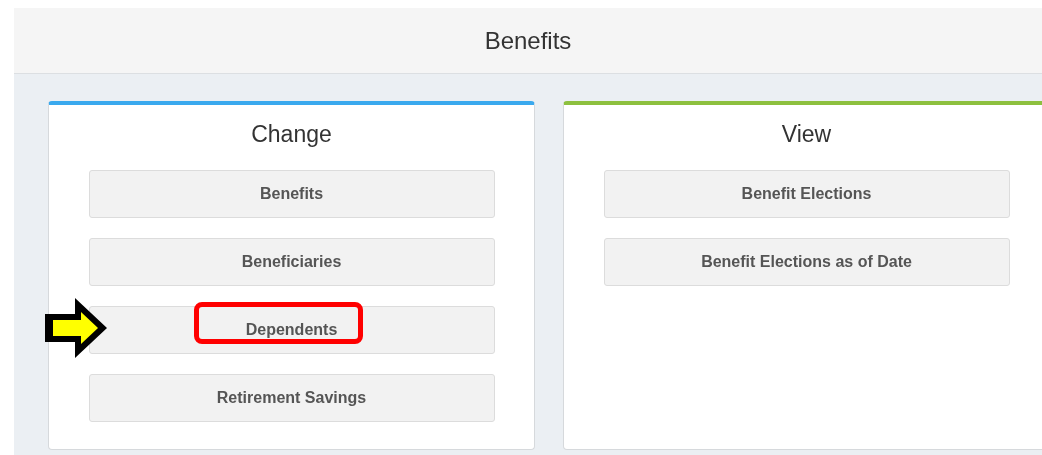 Image resolution: width=1042 pixels, height=455 pixels. What do you see at coordinates (806, 134) in the screenshot?
I see `card-title: View` at bounding box center [806, 134].